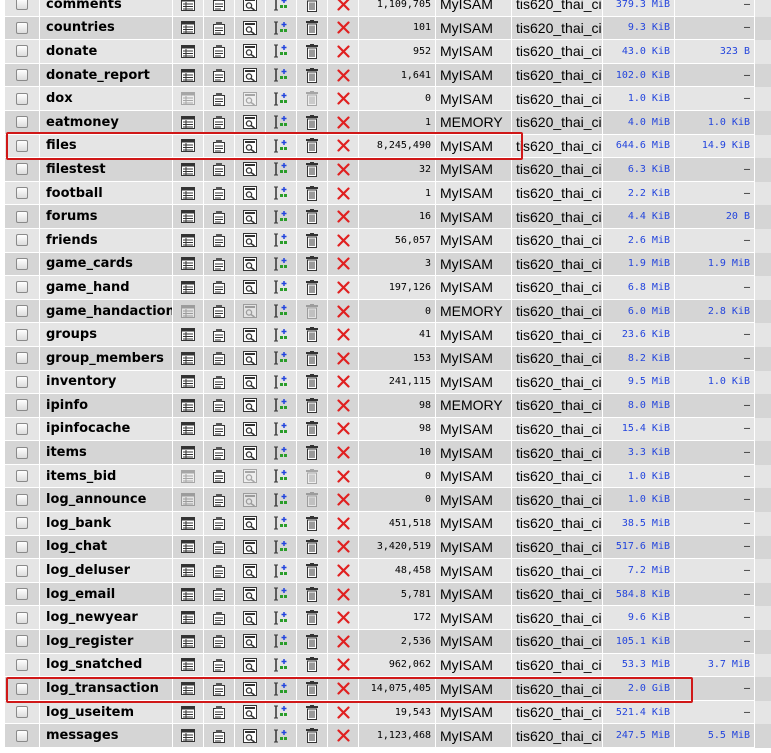 The height and width of the screenshot is (753, 771). I want to click on table-size: 1.9 MiB, so click(639, 264).